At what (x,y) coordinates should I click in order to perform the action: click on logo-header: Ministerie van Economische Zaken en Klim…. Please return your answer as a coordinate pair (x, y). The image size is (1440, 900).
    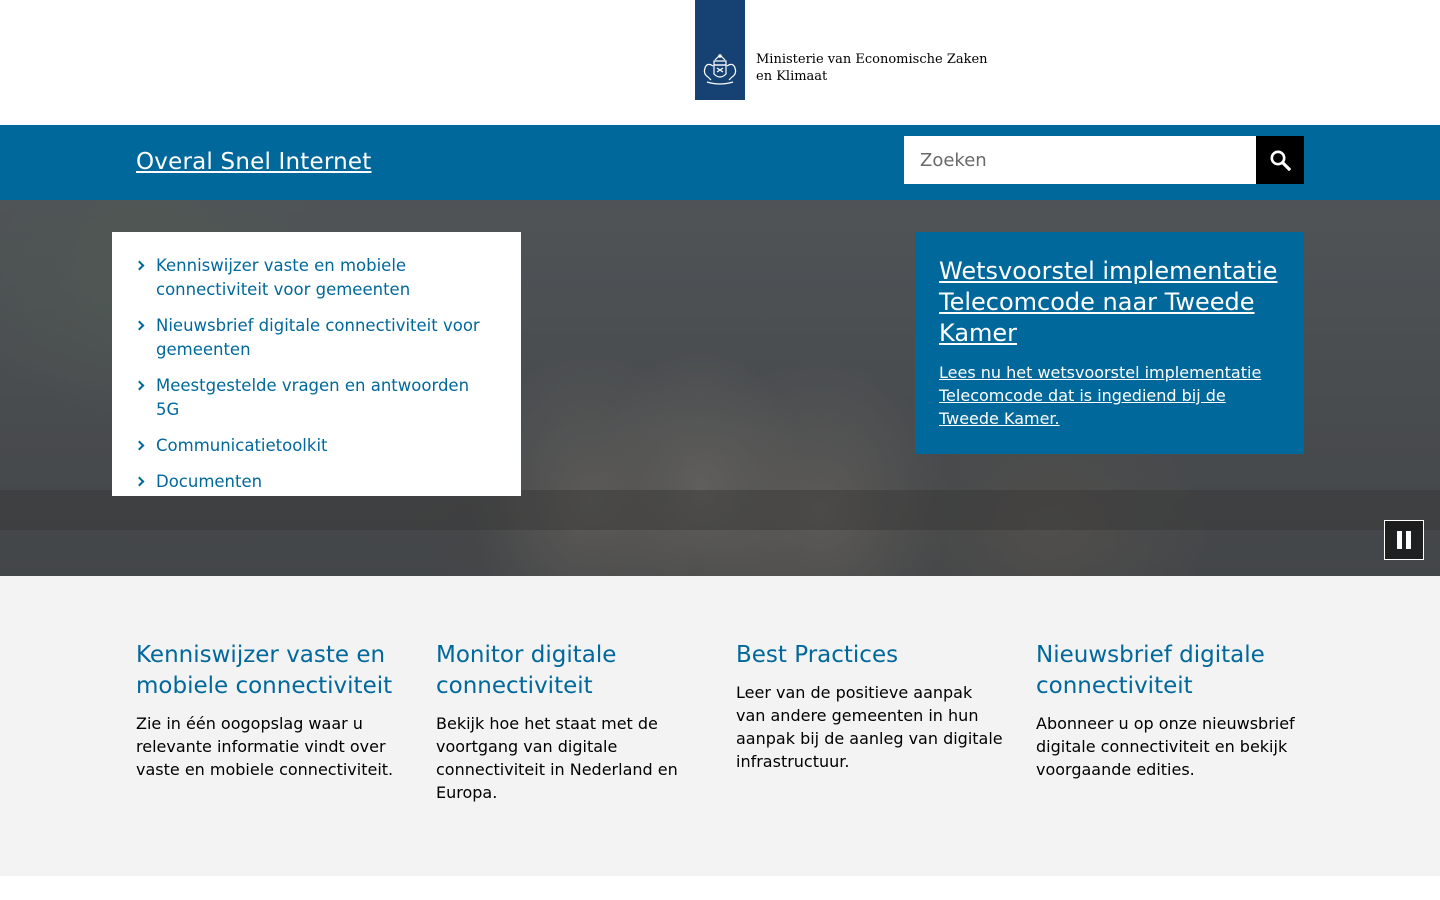
    Looking at the image, I should click on (720, 62).